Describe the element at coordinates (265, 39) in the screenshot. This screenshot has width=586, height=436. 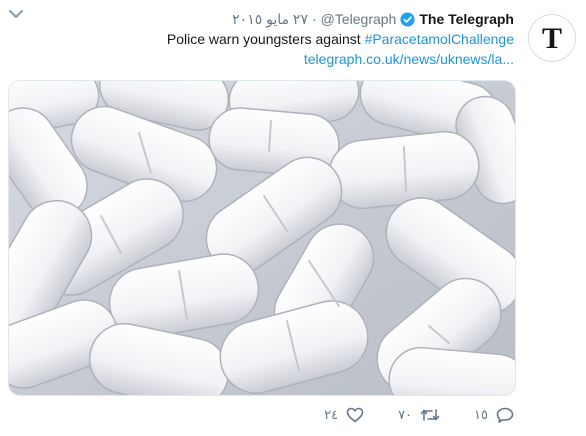
I see `tweet-text-body: Police warn youngsters against` at that location.